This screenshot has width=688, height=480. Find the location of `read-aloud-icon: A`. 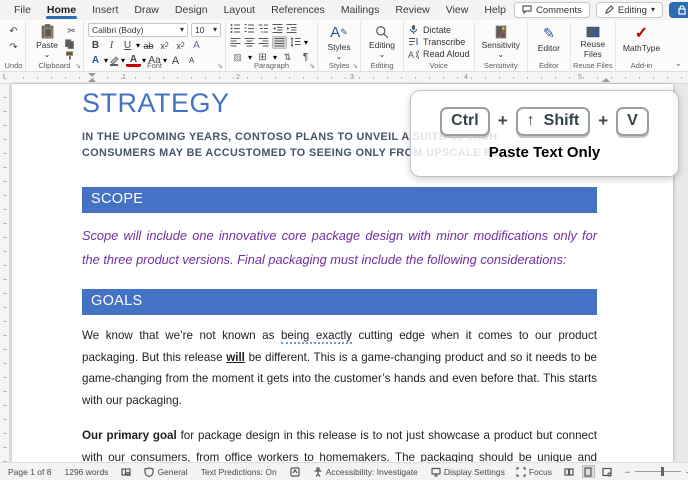

read-aloud-icon: A is located at coordinates (414, 55).